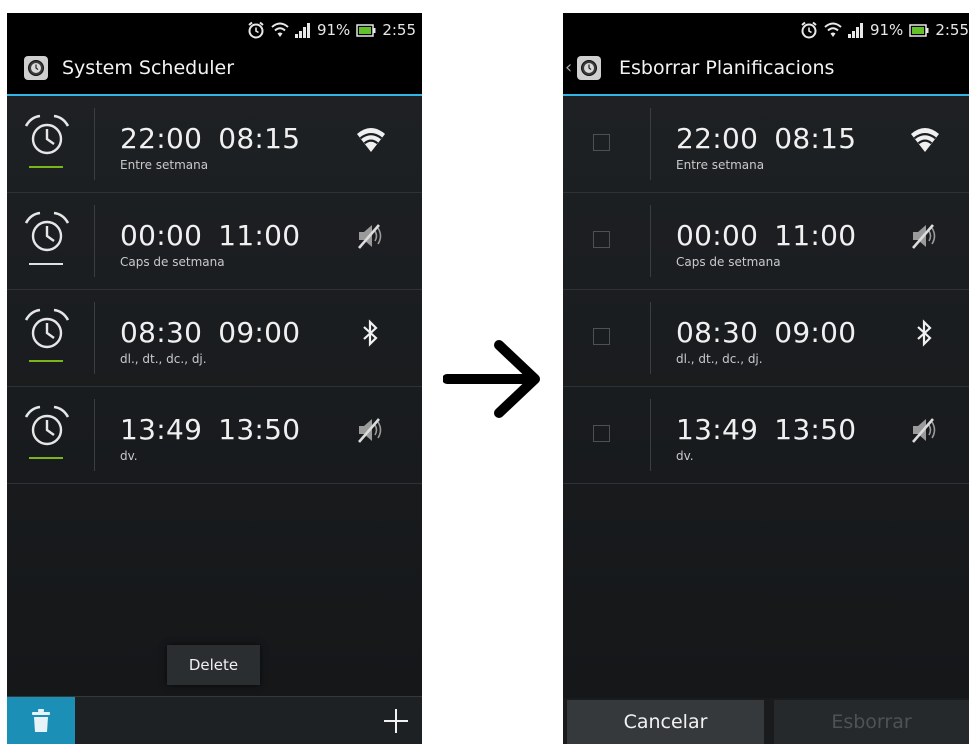  What do you see at coordinates (766, 721) in the screenshot?
I see `confirm-button-bar: Cancelar Esborrar` at bounding box center [766, 721].